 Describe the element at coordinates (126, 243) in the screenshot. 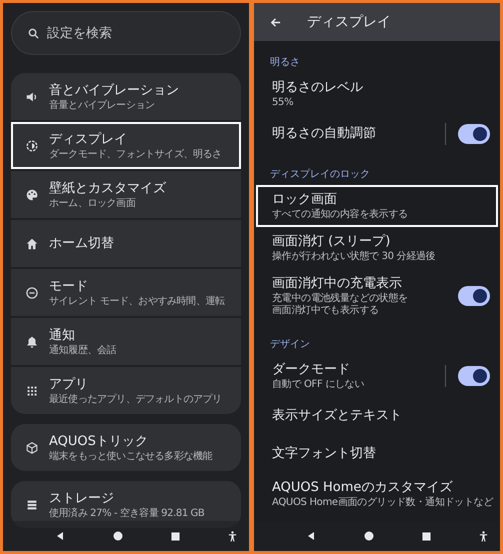

I see `settings-item: ホーム切替` at that location.